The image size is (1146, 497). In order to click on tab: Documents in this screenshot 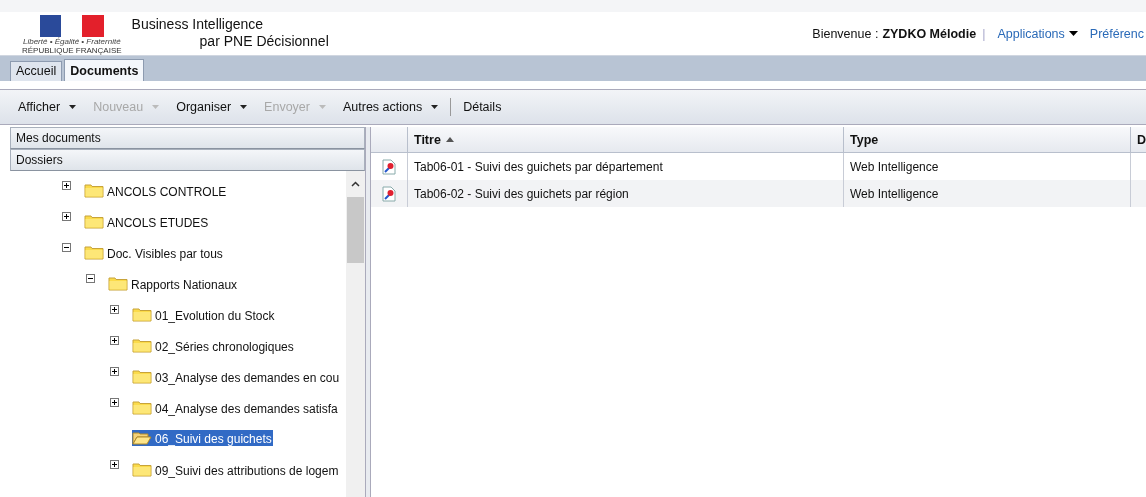, I will do `click(104, 70)`.